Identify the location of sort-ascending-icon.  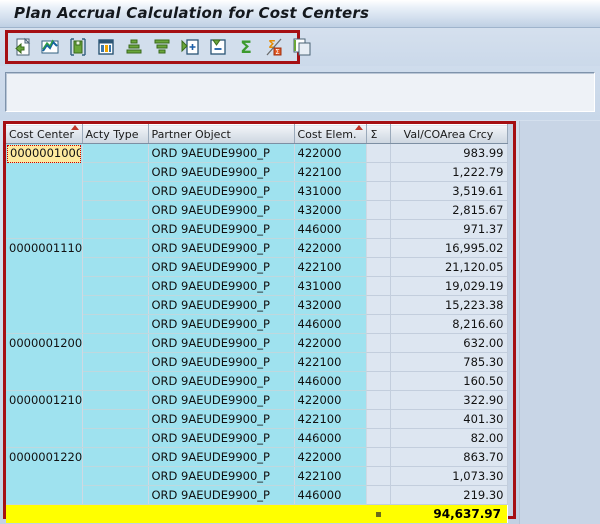
(134, 47).